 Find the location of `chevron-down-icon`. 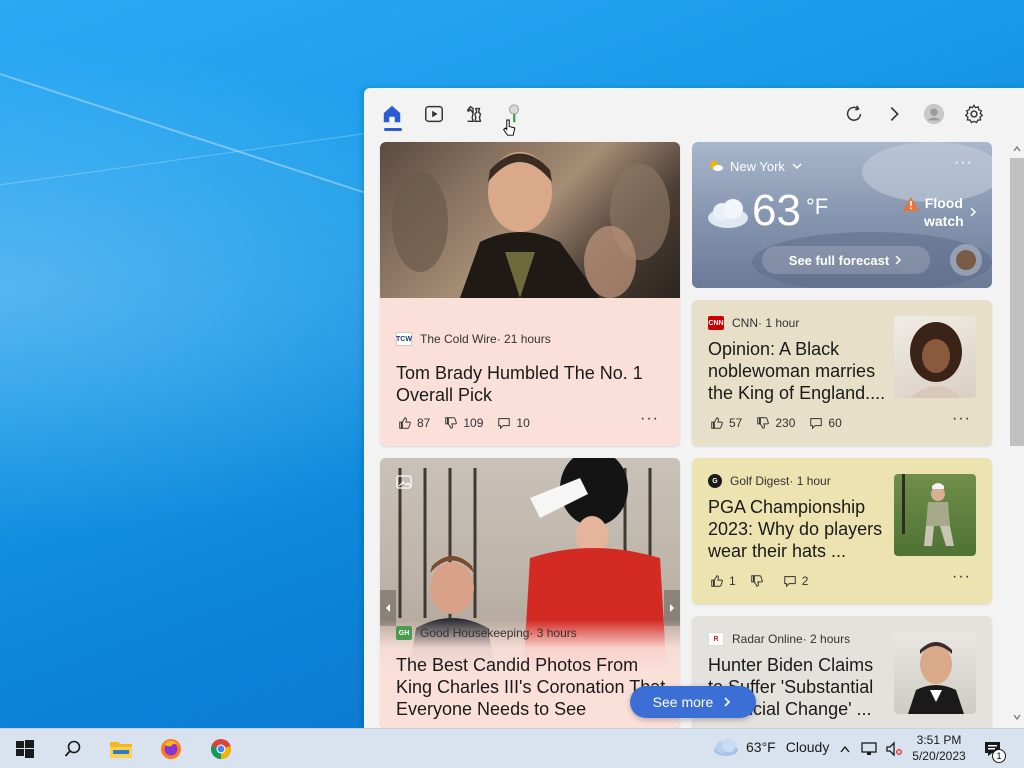

chevron-down-icon is located at coordinates (797, 166).